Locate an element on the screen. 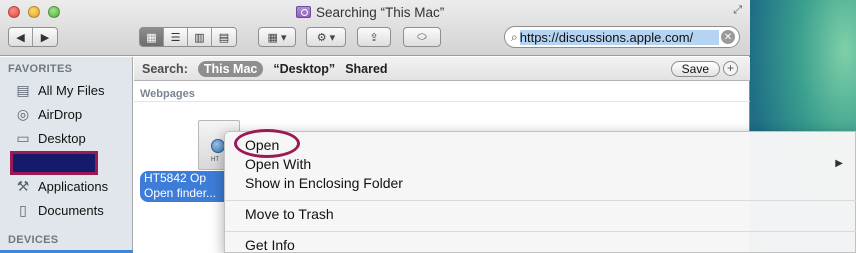  results-section-header: Webpages is located at coordinates (167, 94).